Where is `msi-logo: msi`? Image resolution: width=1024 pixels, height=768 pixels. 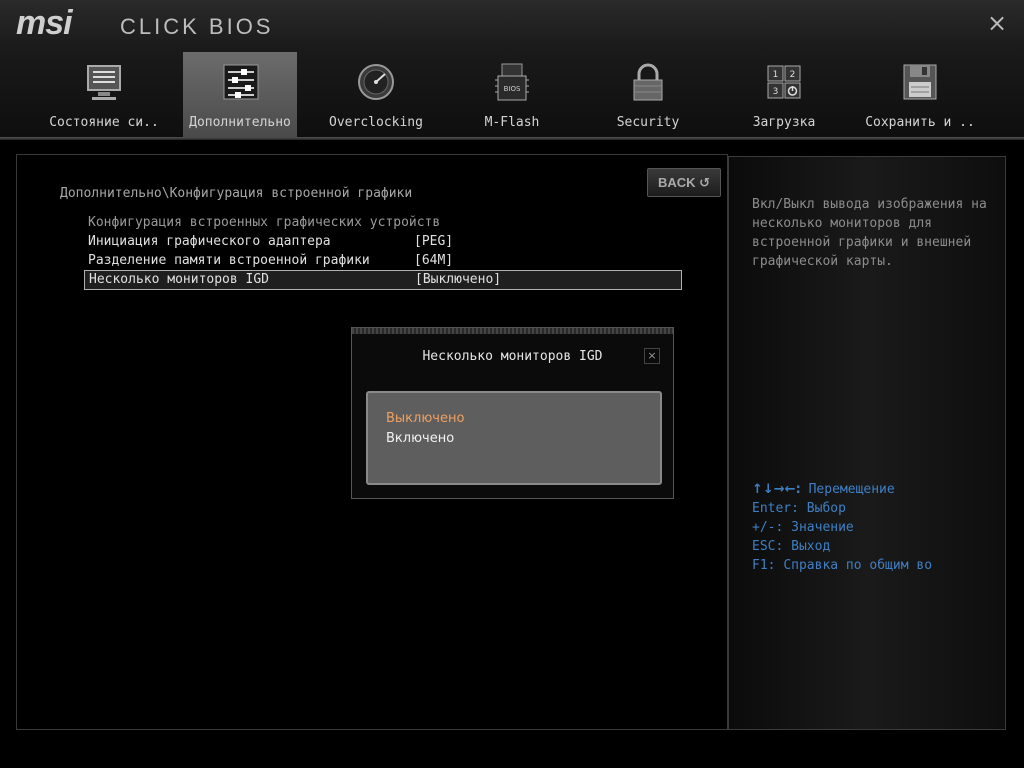 msi-logo: msi is located at coordinates (44, 23).